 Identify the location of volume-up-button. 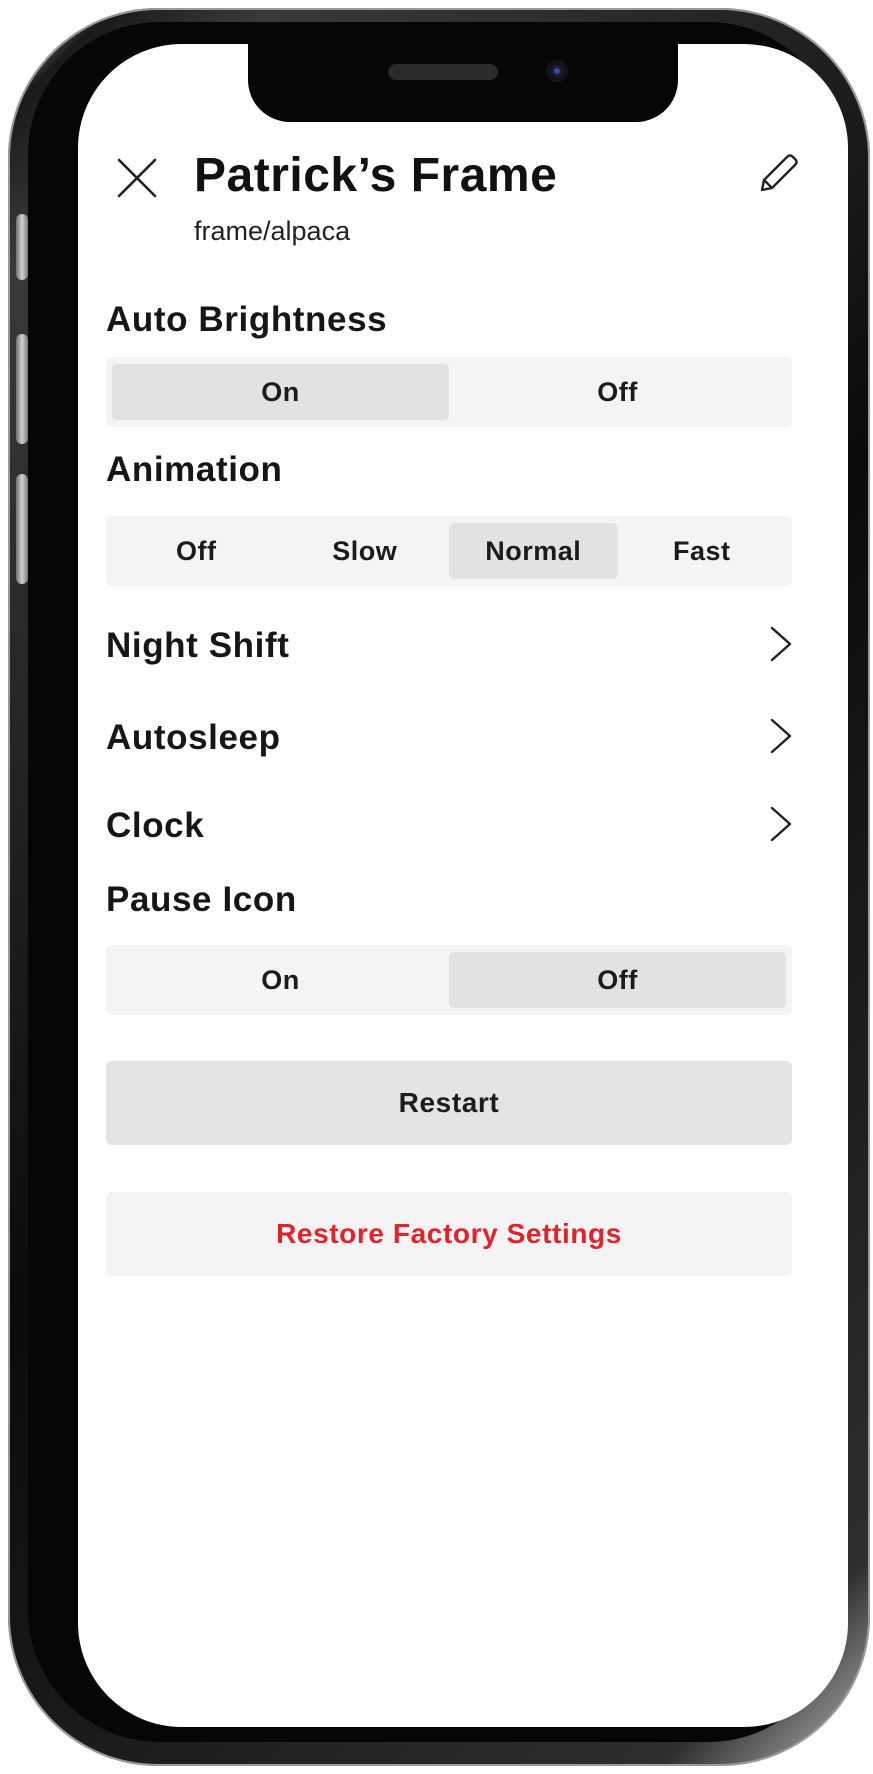
(22, 389).